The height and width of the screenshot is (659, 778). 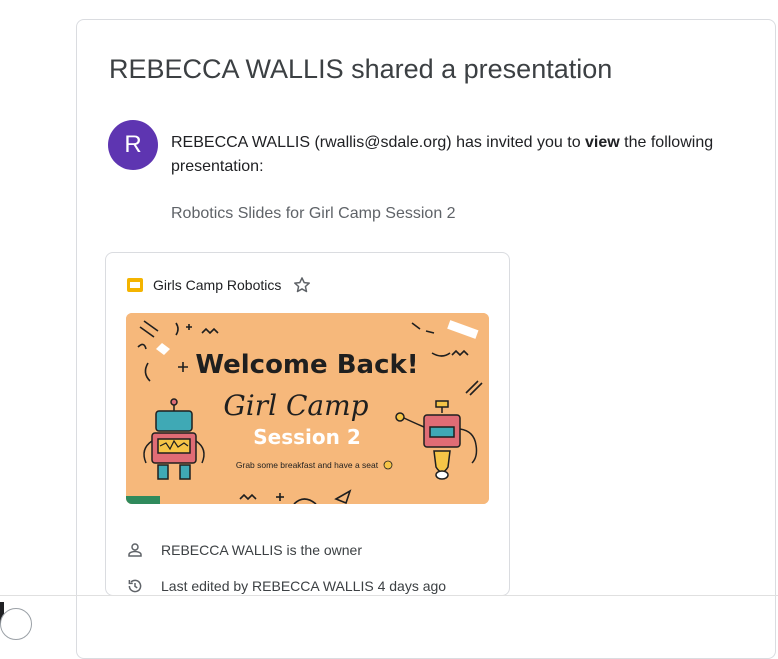 I want to click on file-preview-header: Girls Camp Robotics, so click(x=219, y=285).